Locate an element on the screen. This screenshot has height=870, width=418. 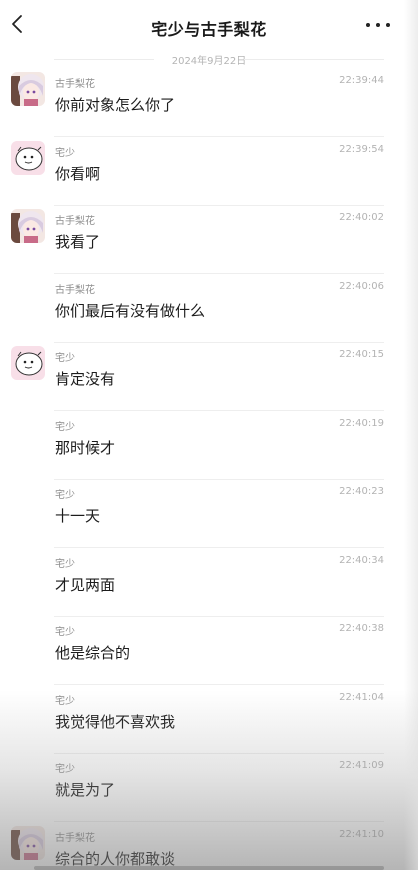
message-time: 22:40:06 is located at coordinates (361, 286).